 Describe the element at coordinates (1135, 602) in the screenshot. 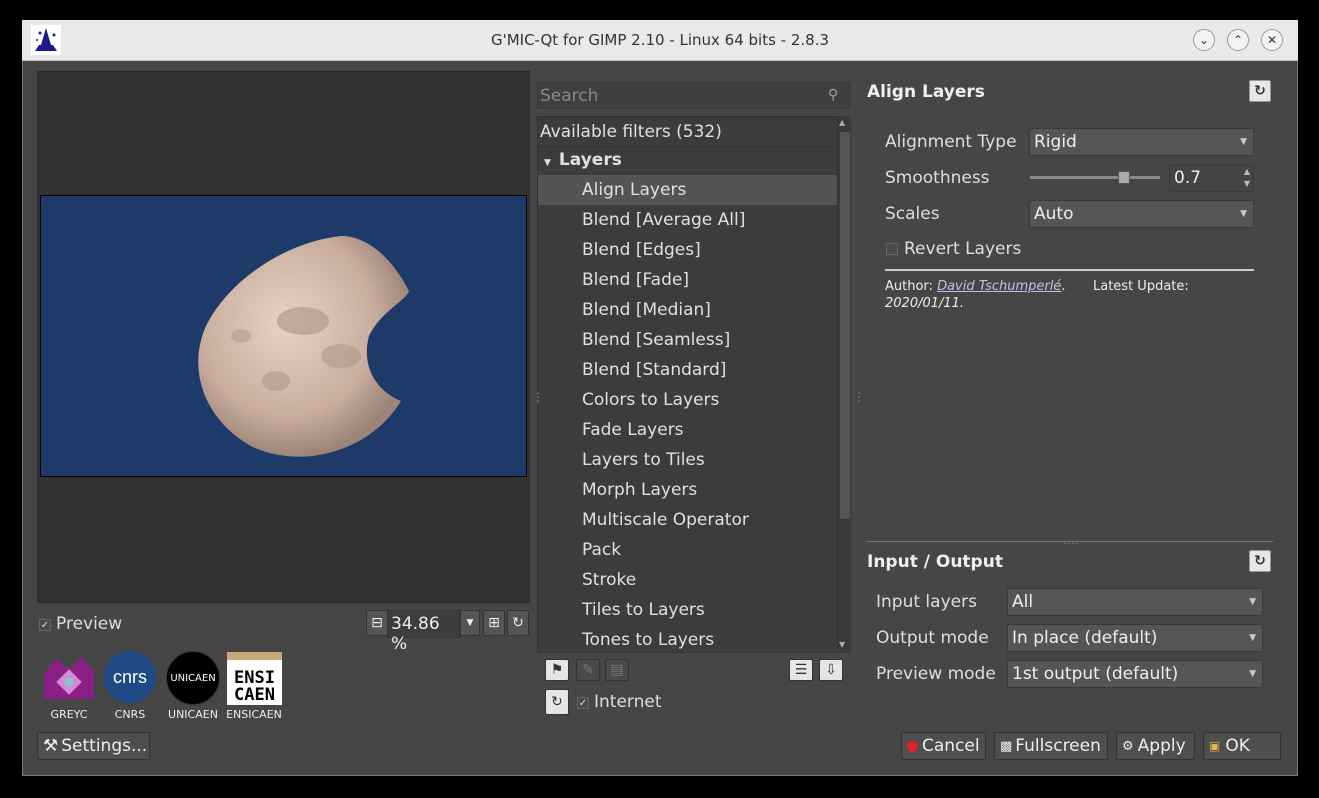

I see `input-layers-select: All ▼` at that location.